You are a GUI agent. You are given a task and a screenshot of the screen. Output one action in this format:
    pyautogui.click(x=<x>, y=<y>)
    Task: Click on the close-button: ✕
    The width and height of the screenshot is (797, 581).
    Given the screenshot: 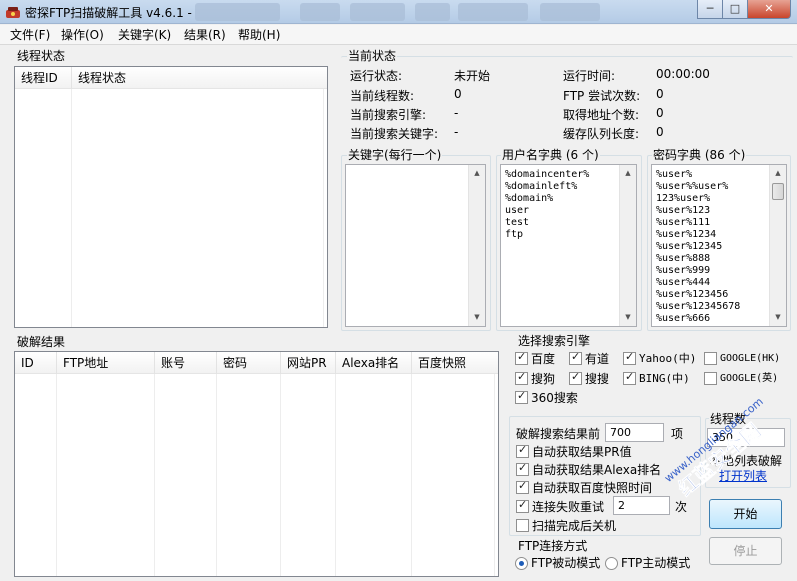 What is the action you would take?
    pyautogui.click(x=769, y=9)
    